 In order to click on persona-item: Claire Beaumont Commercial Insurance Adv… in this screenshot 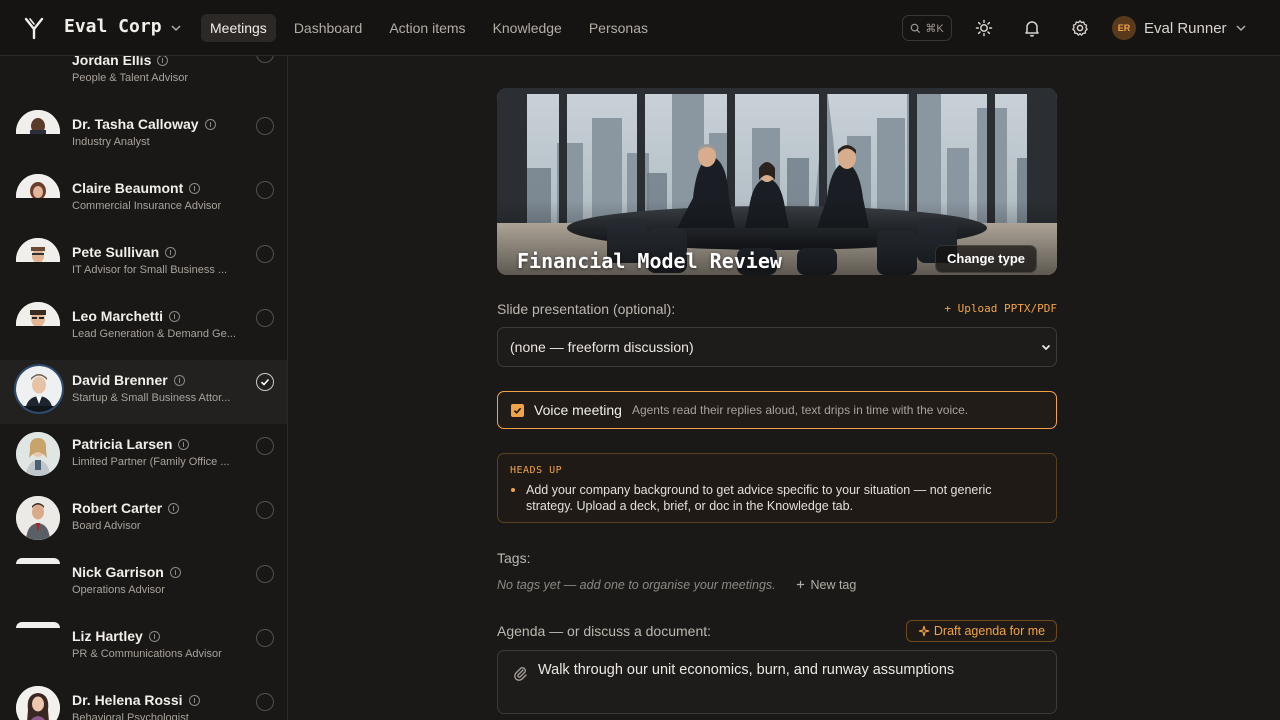, I will do `click(143, 200)`.